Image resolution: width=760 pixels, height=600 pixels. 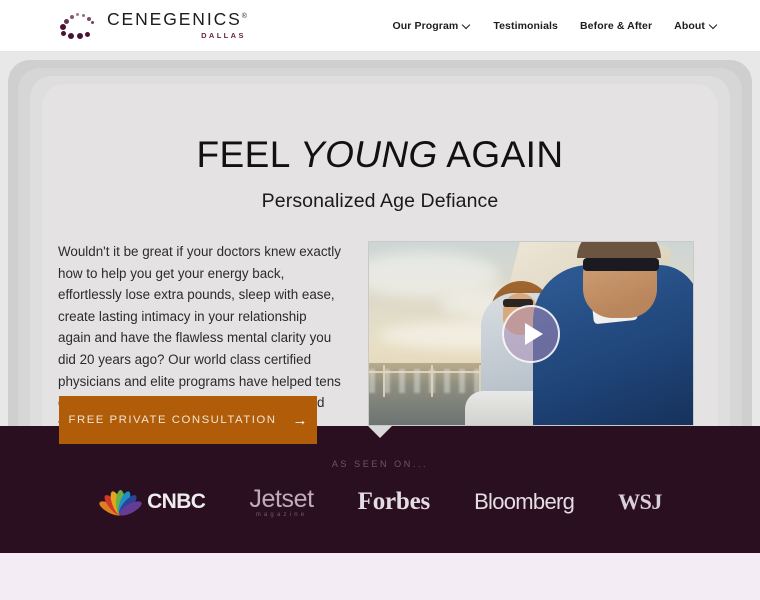 What do you see at coordinates (500, 154) in the screenshot?
I see `headline-part-2: AGAIN` at bounding box center [500, 154].